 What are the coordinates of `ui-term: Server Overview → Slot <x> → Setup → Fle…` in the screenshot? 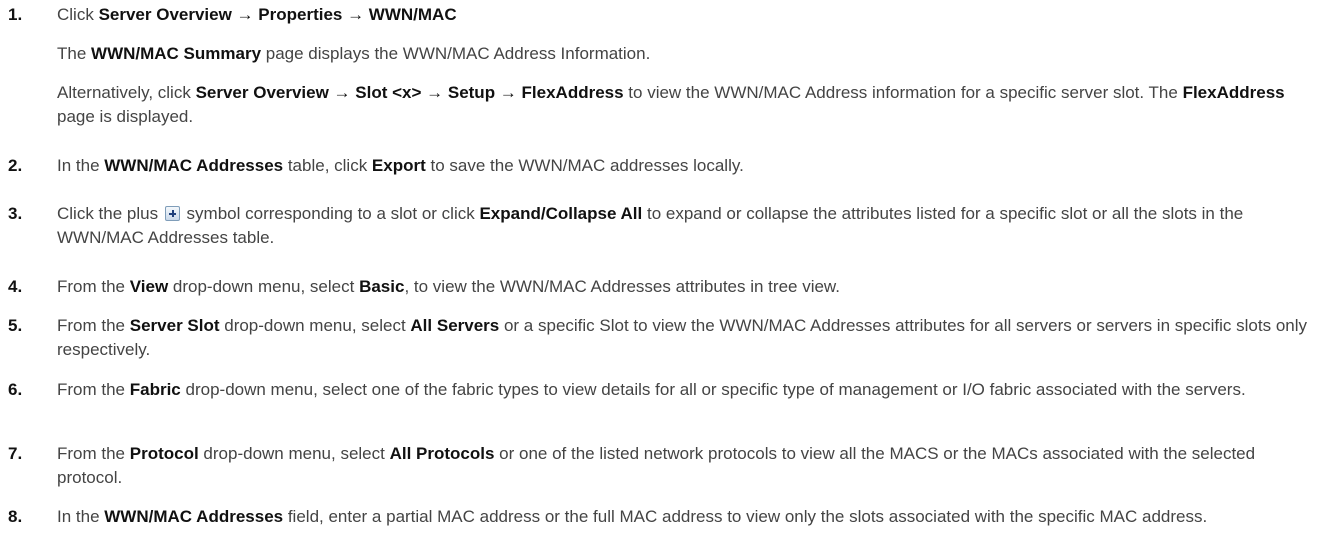 It's located at (409, 92).